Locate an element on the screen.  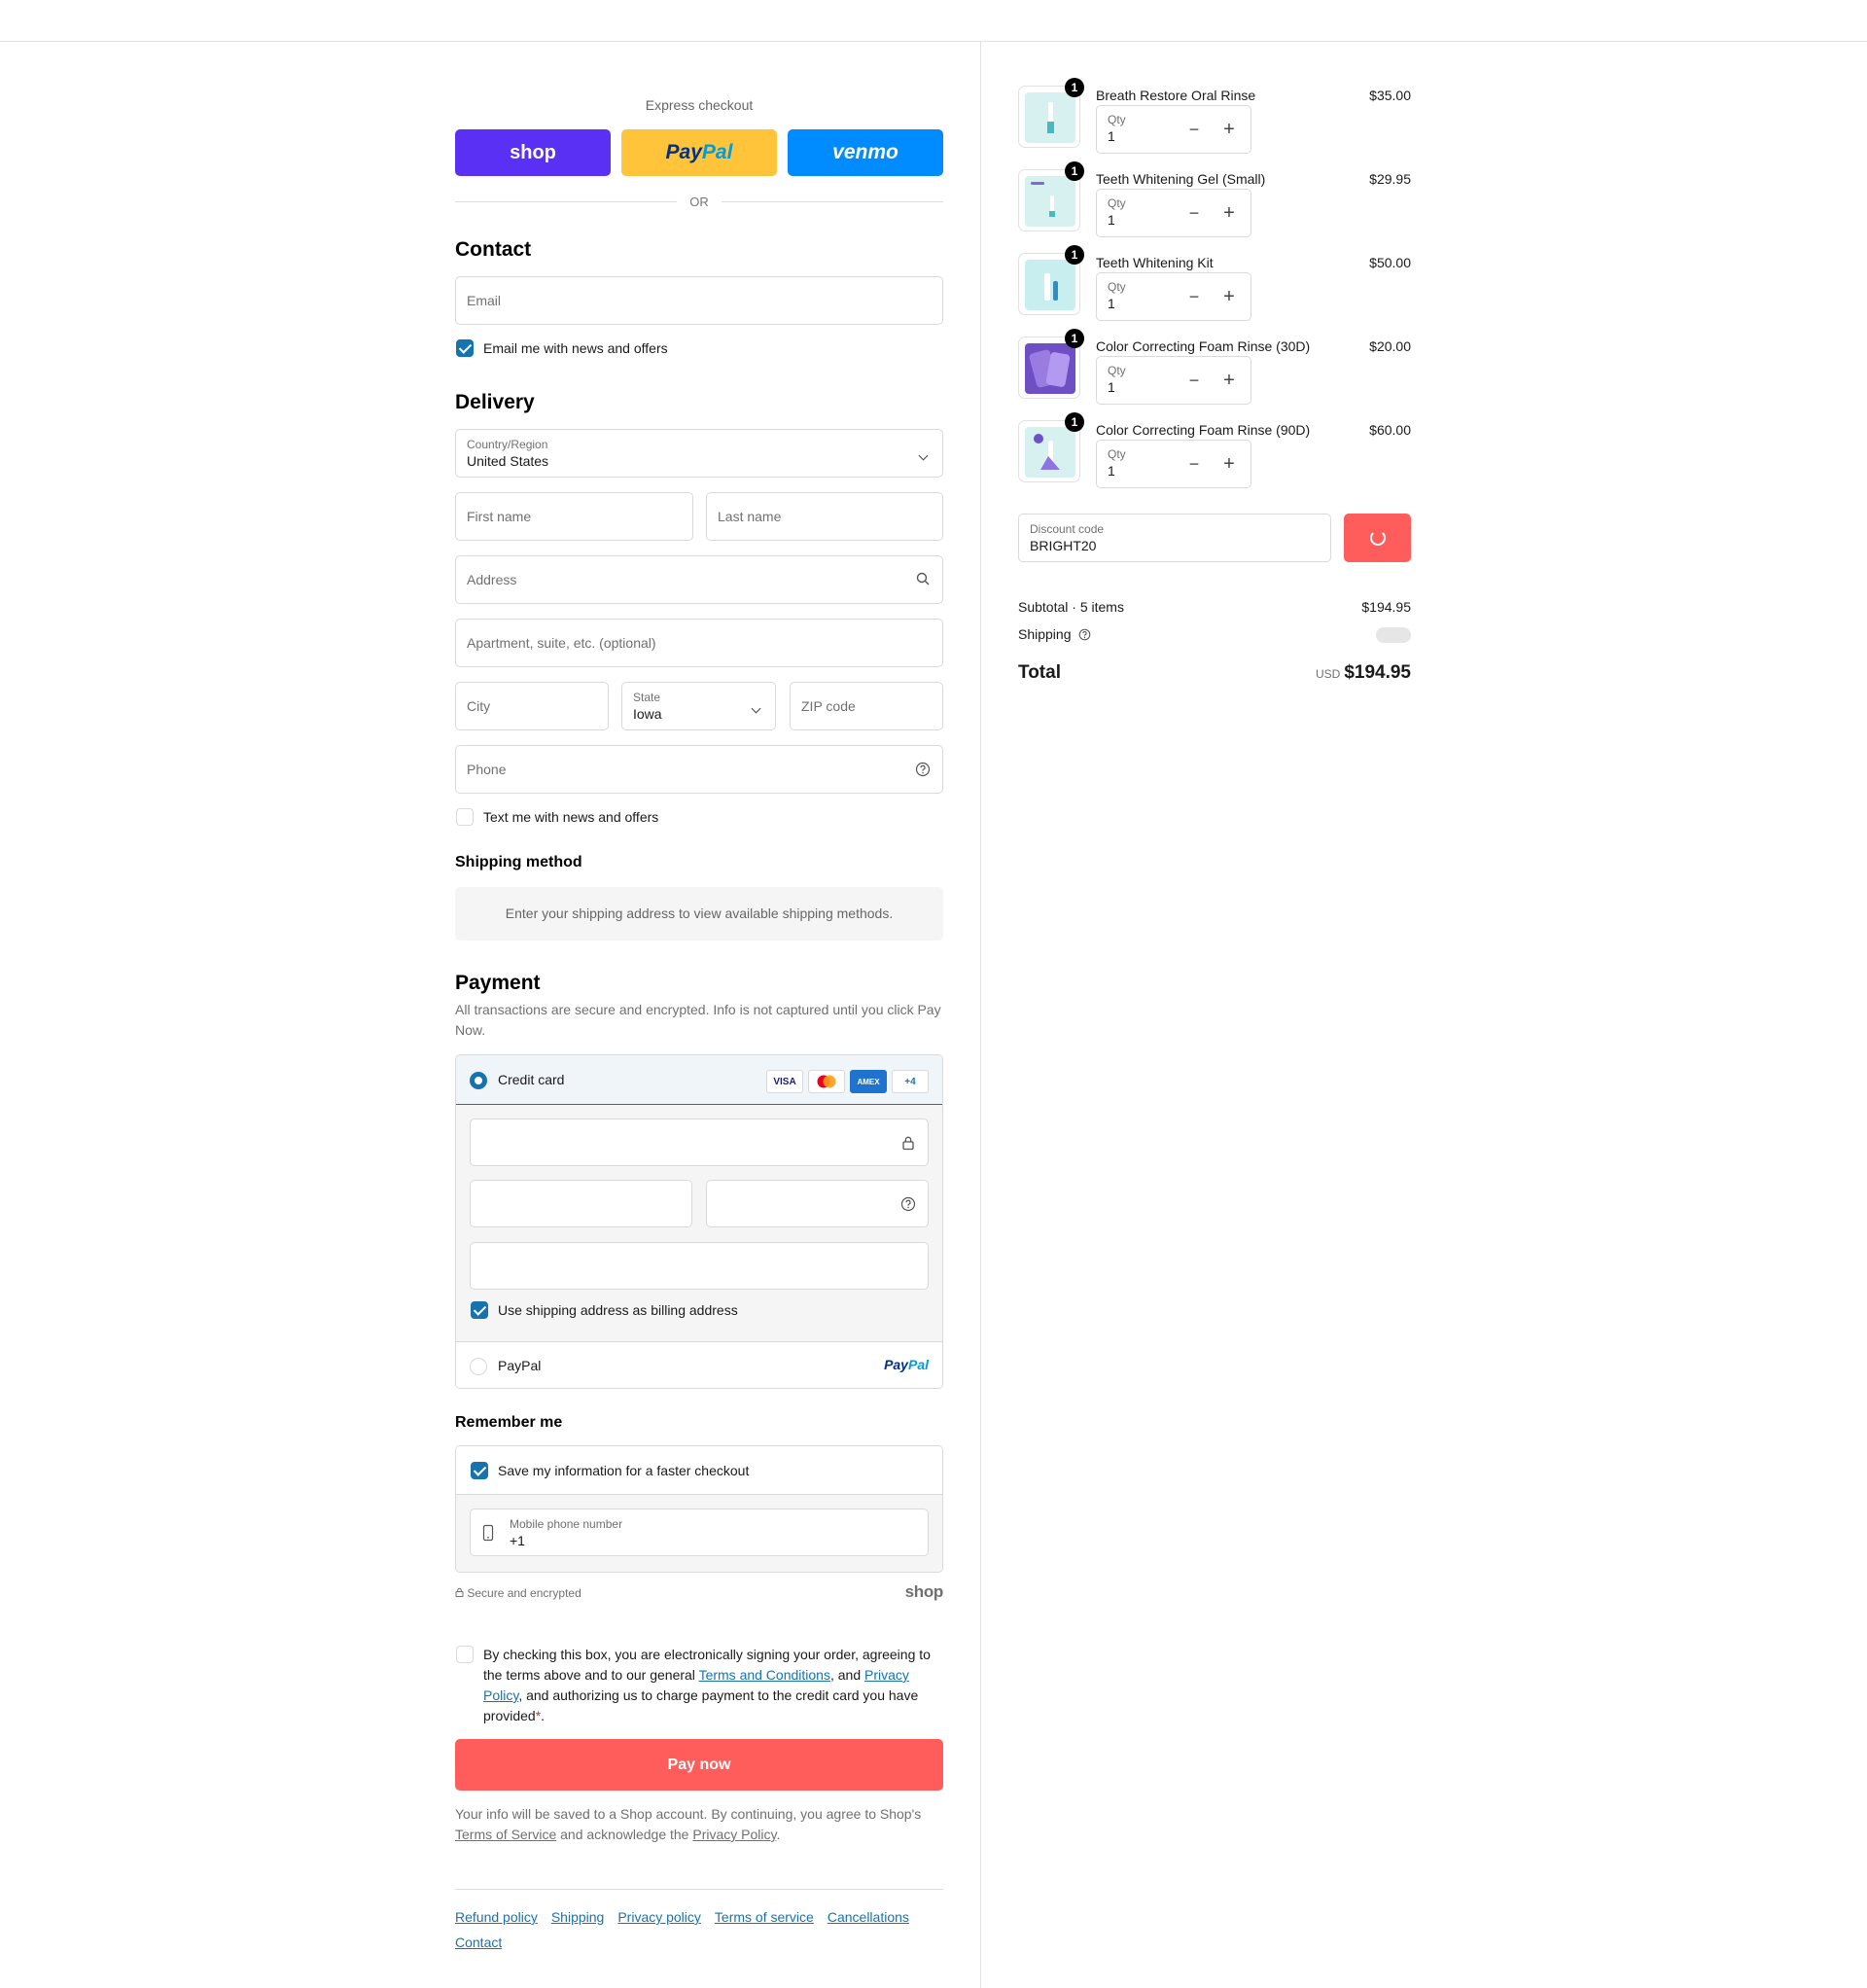
terms-of-service-link: Terms of service is located at coordinates (764, 1917).